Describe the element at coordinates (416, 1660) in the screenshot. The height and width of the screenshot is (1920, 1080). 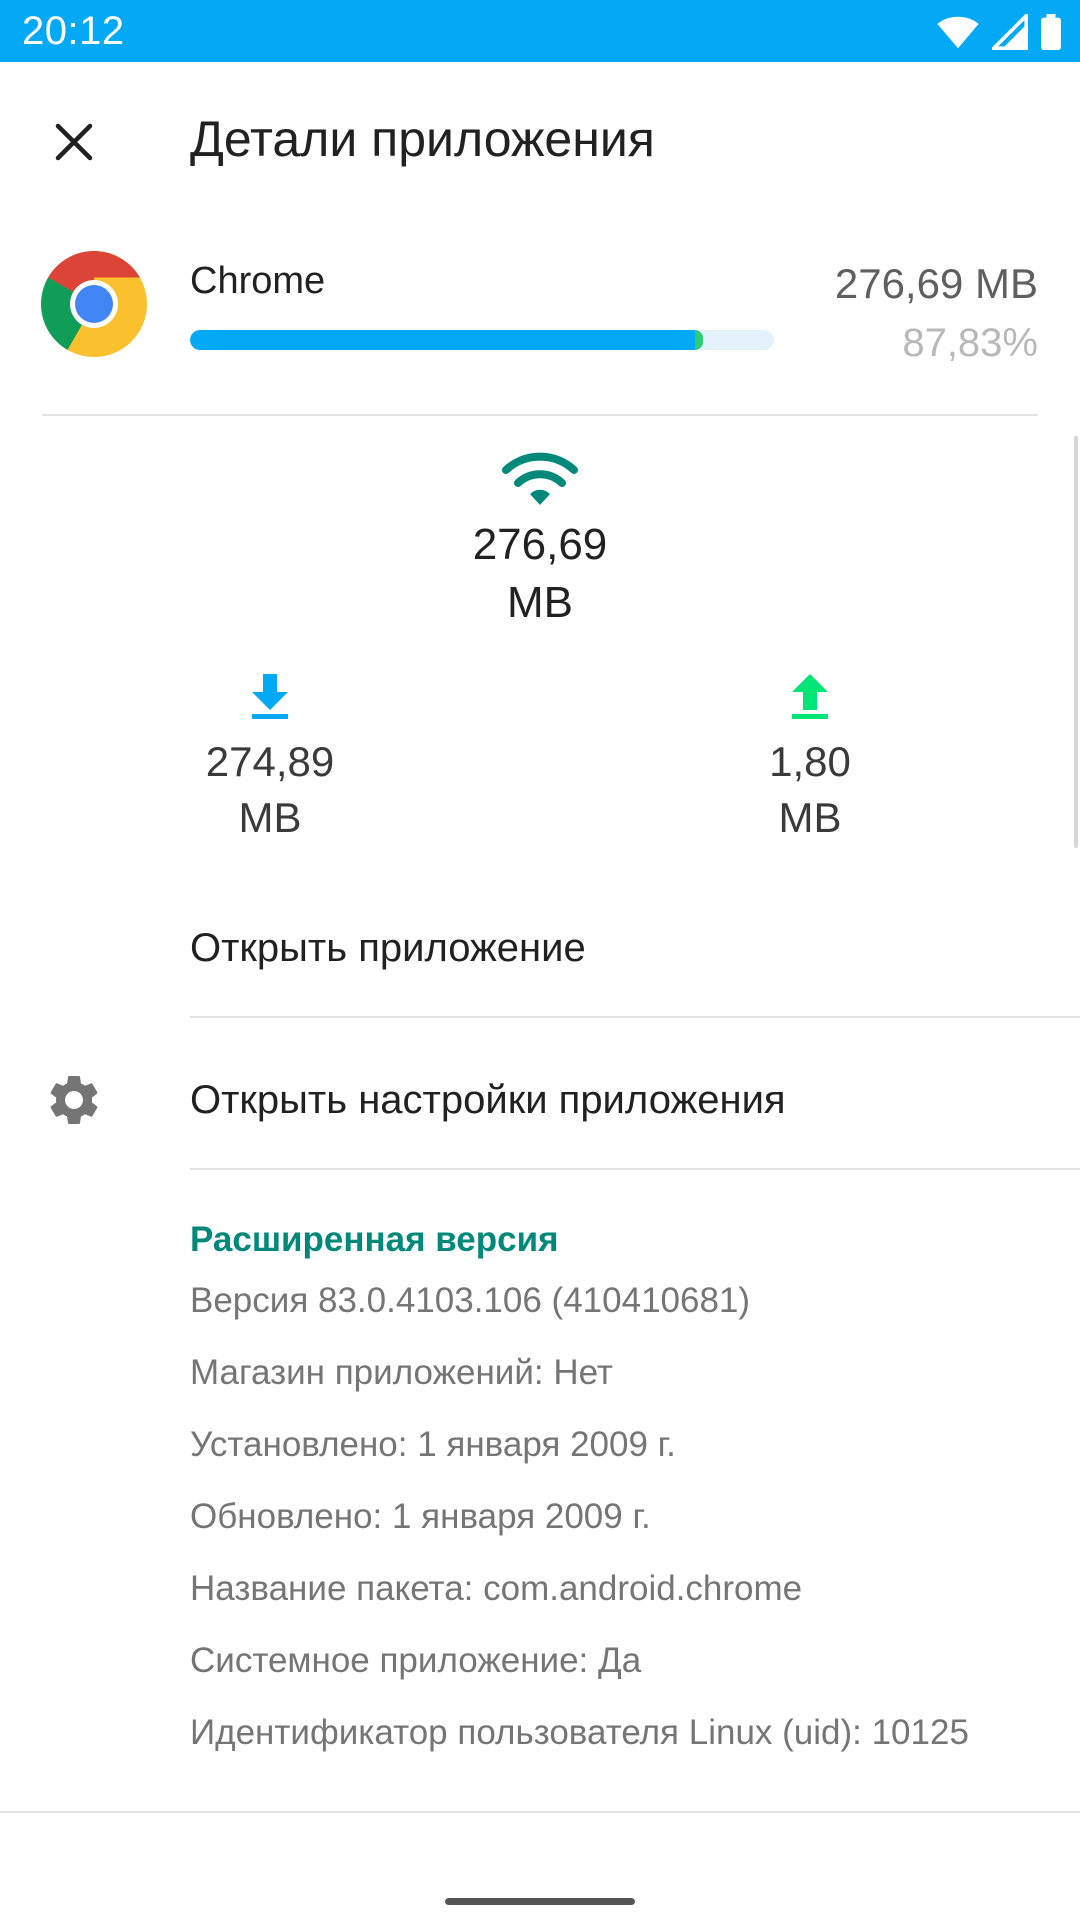
I see `system-app-info: Системное приложение: Да` at that location.